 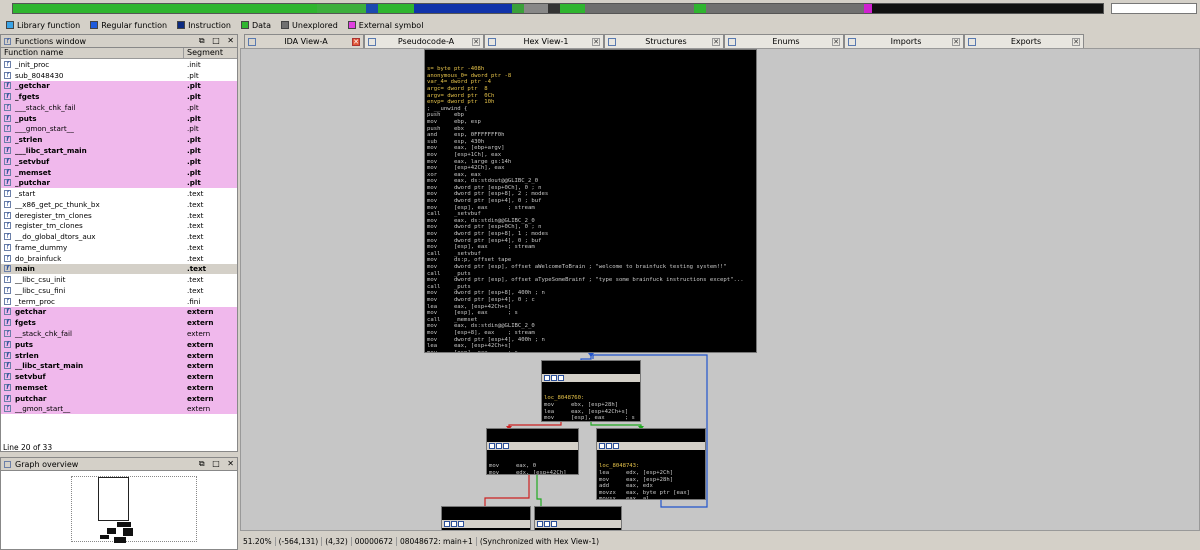 What do you see at coordinates (119, 344) in the screenshot?
I see `function-row: f puts extern` at bounding box center [119, 344].